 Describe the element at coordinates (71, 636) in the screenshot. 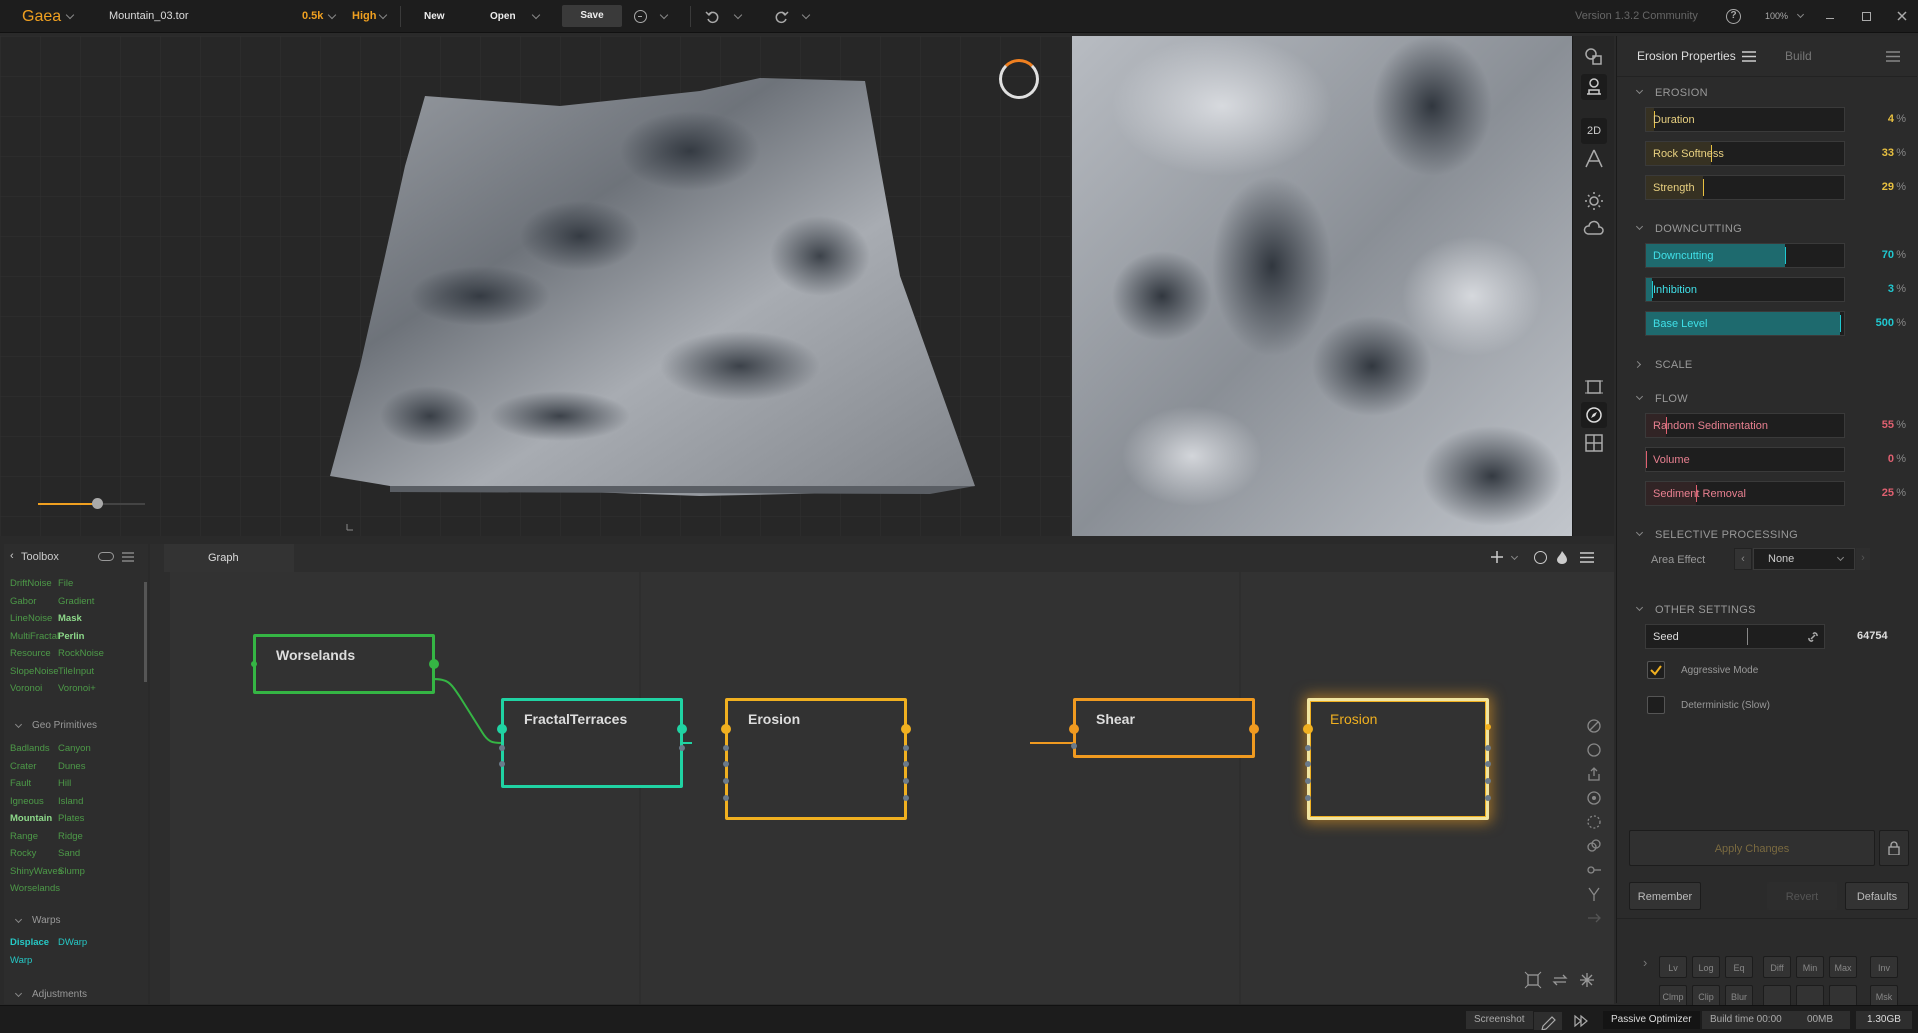

I see `toolbox-item-perlin: Perlin` at that location.